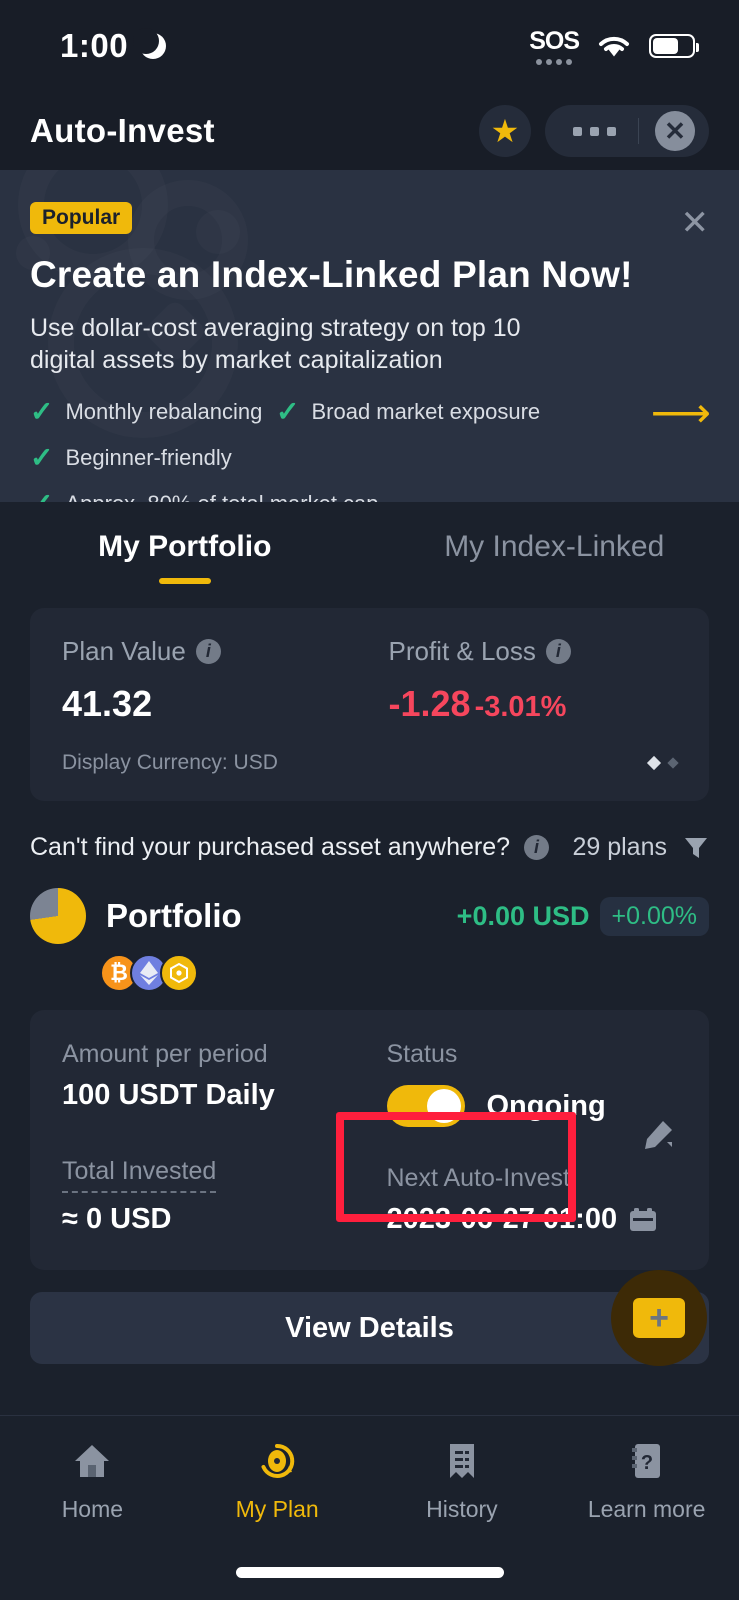  I want to click on sos-label: SOS, so click(554, 41).